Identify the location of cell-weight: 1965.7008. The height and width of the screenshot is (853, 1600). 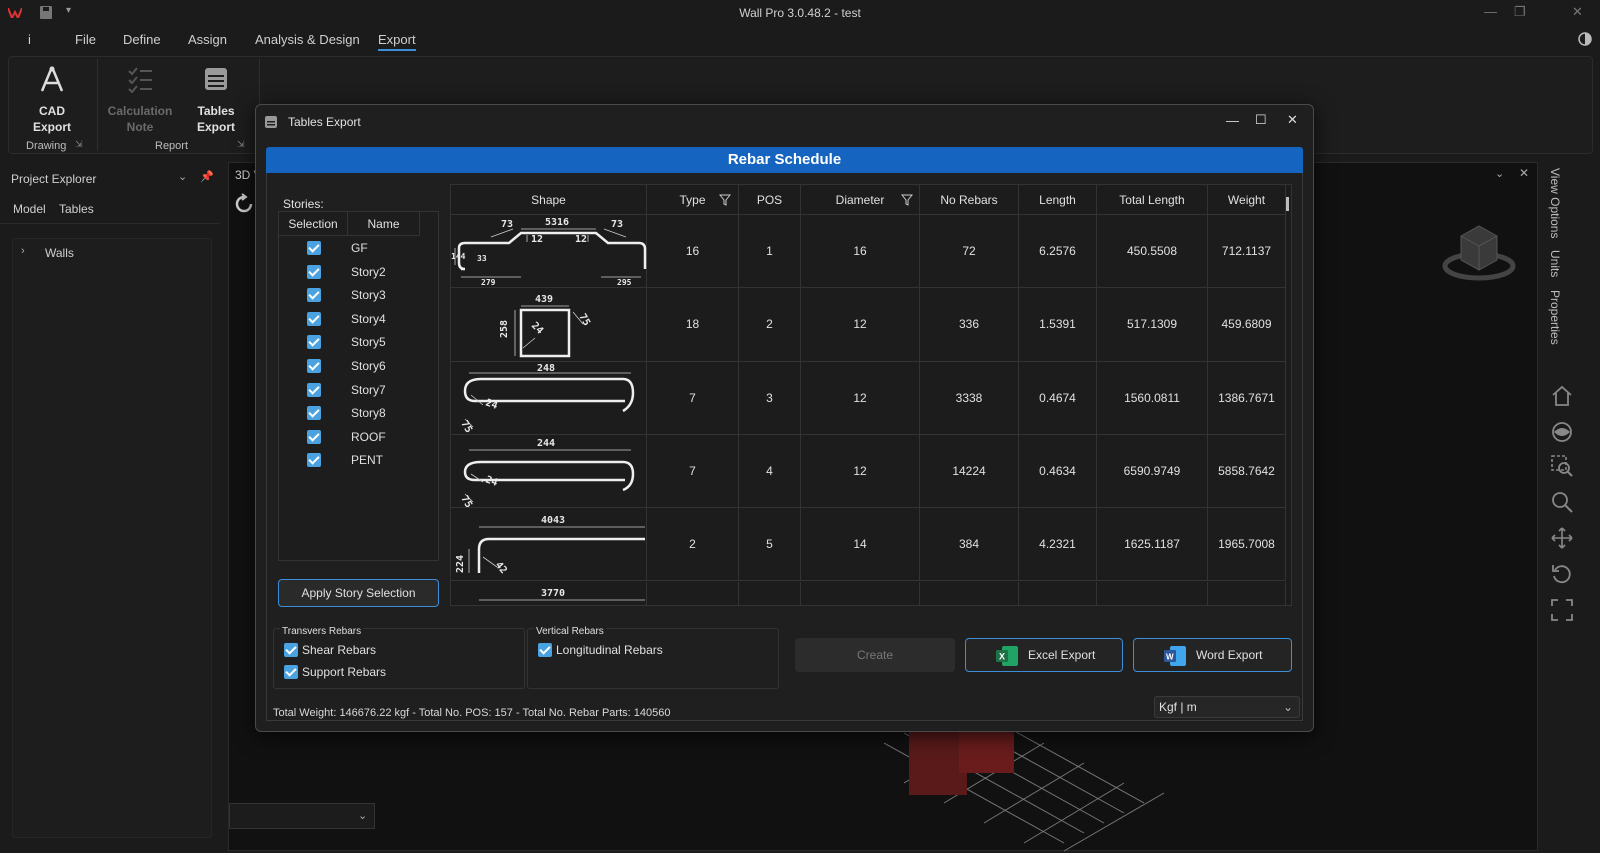
(1247, 545).